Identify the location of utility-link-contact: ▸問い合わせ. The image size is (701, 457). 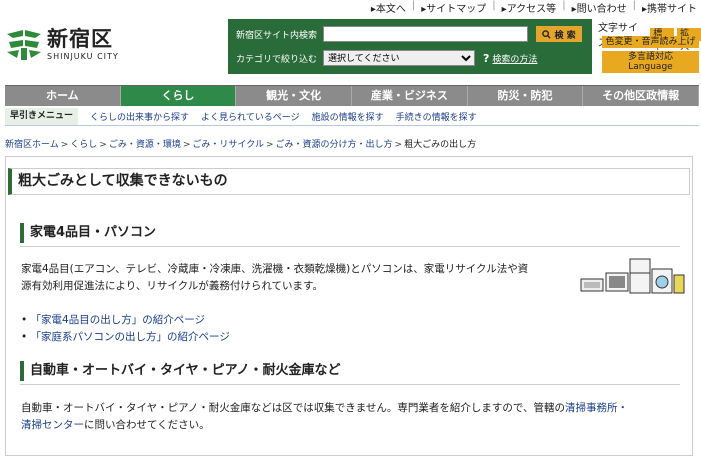
(599, 7).